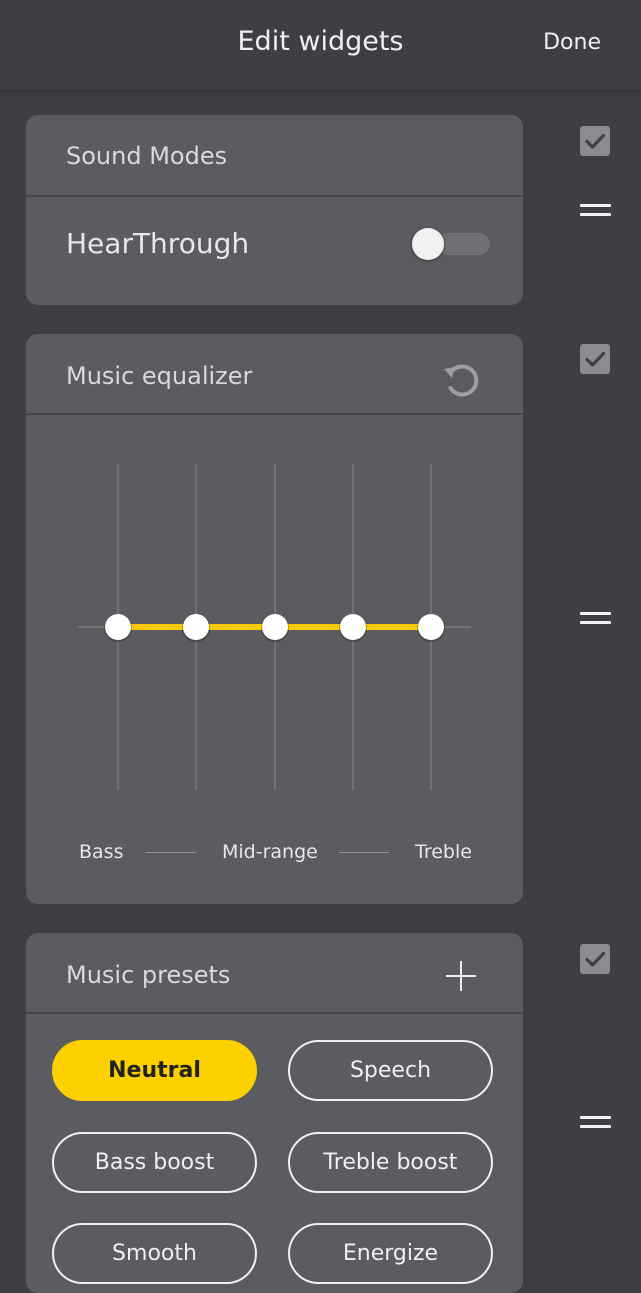 The height and width of the screenshot is (1293, 641). I want to click on sound-modes-drag-handle, so click(595, 211).